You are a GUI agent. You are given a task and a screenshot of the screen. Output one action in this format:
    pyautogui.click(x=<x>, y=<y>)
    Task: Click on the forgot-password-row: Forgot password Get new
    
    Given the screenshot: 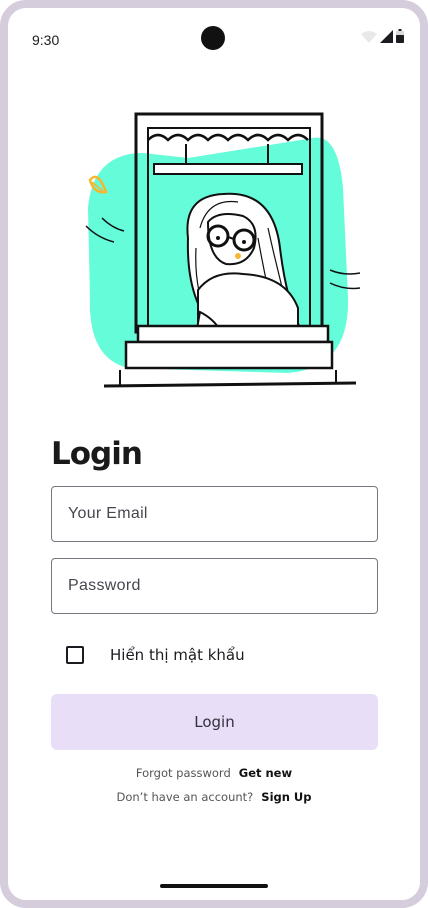 What is the action you would take?
    pyautogui.click(x=214, y=773)
    